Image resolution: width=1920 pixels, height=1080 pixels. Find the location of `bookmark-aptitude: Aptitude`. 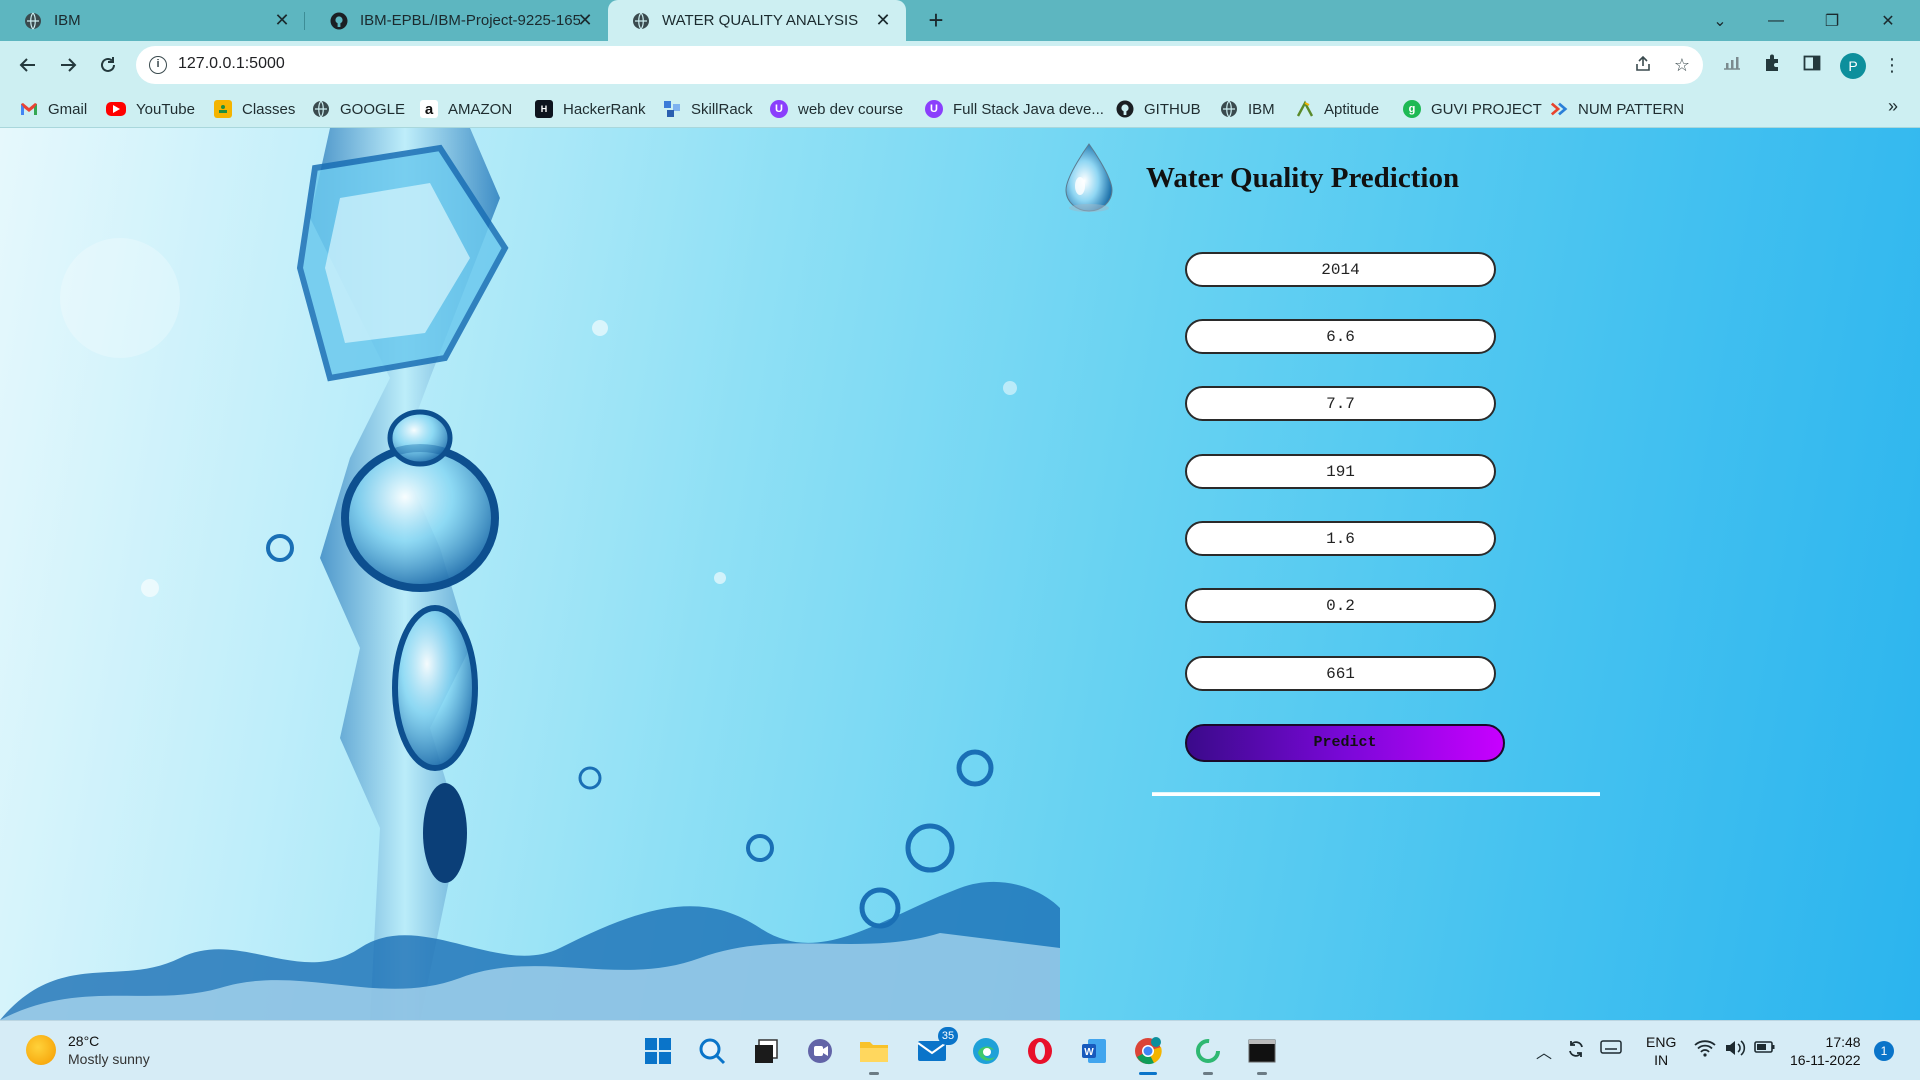

bookmark-aptitude: Aptitude is located at coordinates (1337, 109).